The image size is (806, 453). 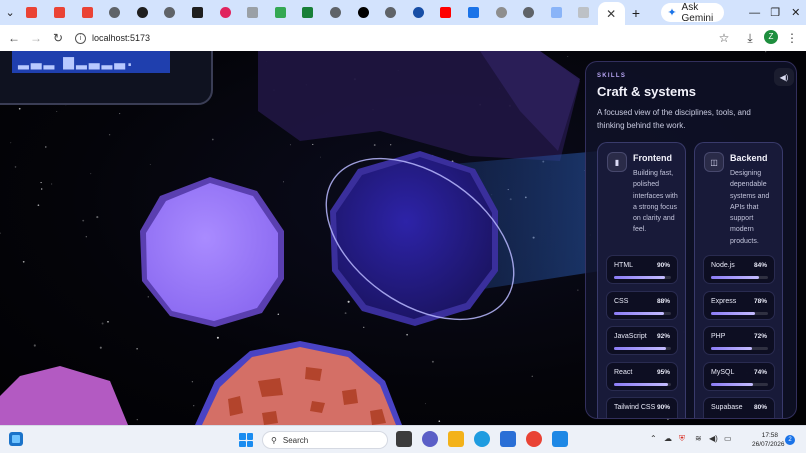 What do you see at coordinates (723, 265) in the screenshot?
I see `skill-name: Node.js` at bounding box center [723, 265].